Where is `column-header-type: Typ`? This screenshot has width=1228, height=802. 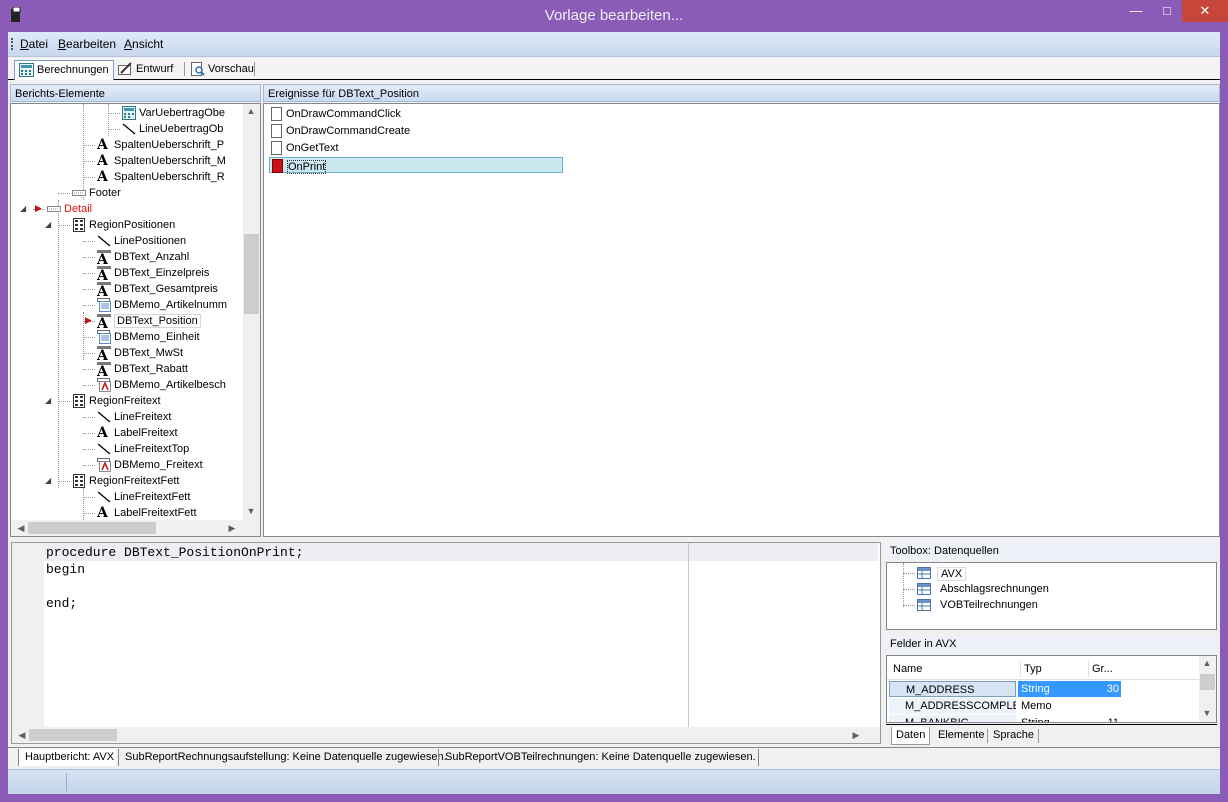
column-header-type: Typ is located at coordinates (1050, 669).